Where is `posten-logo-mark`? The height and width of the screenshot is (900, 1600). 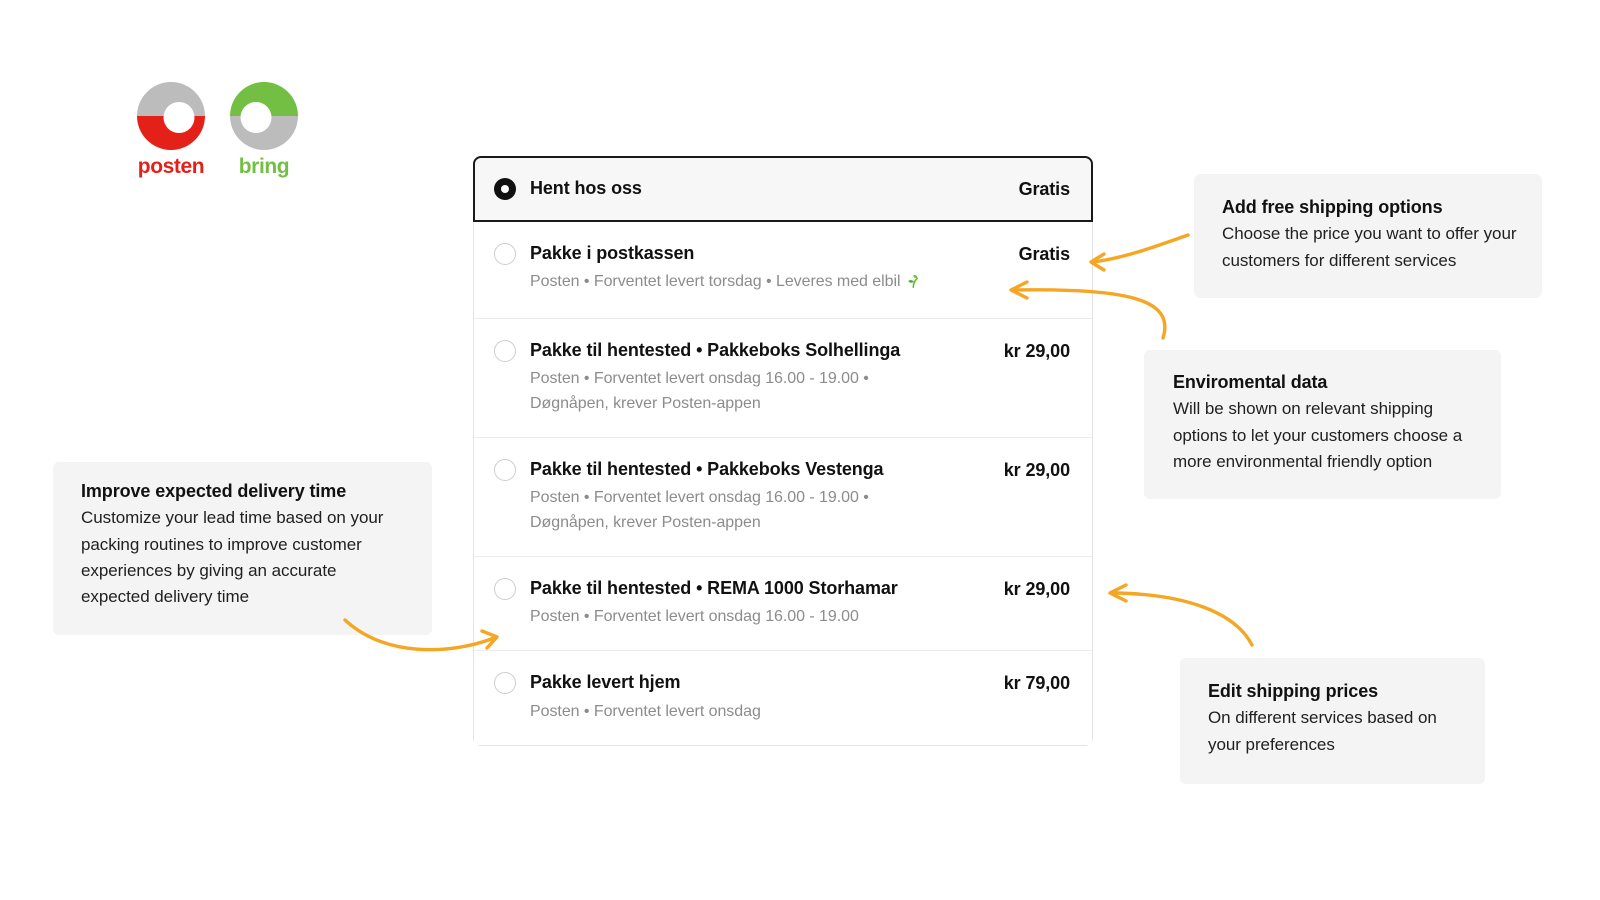 posten-logo-mark is located at coordinates (171, 116).